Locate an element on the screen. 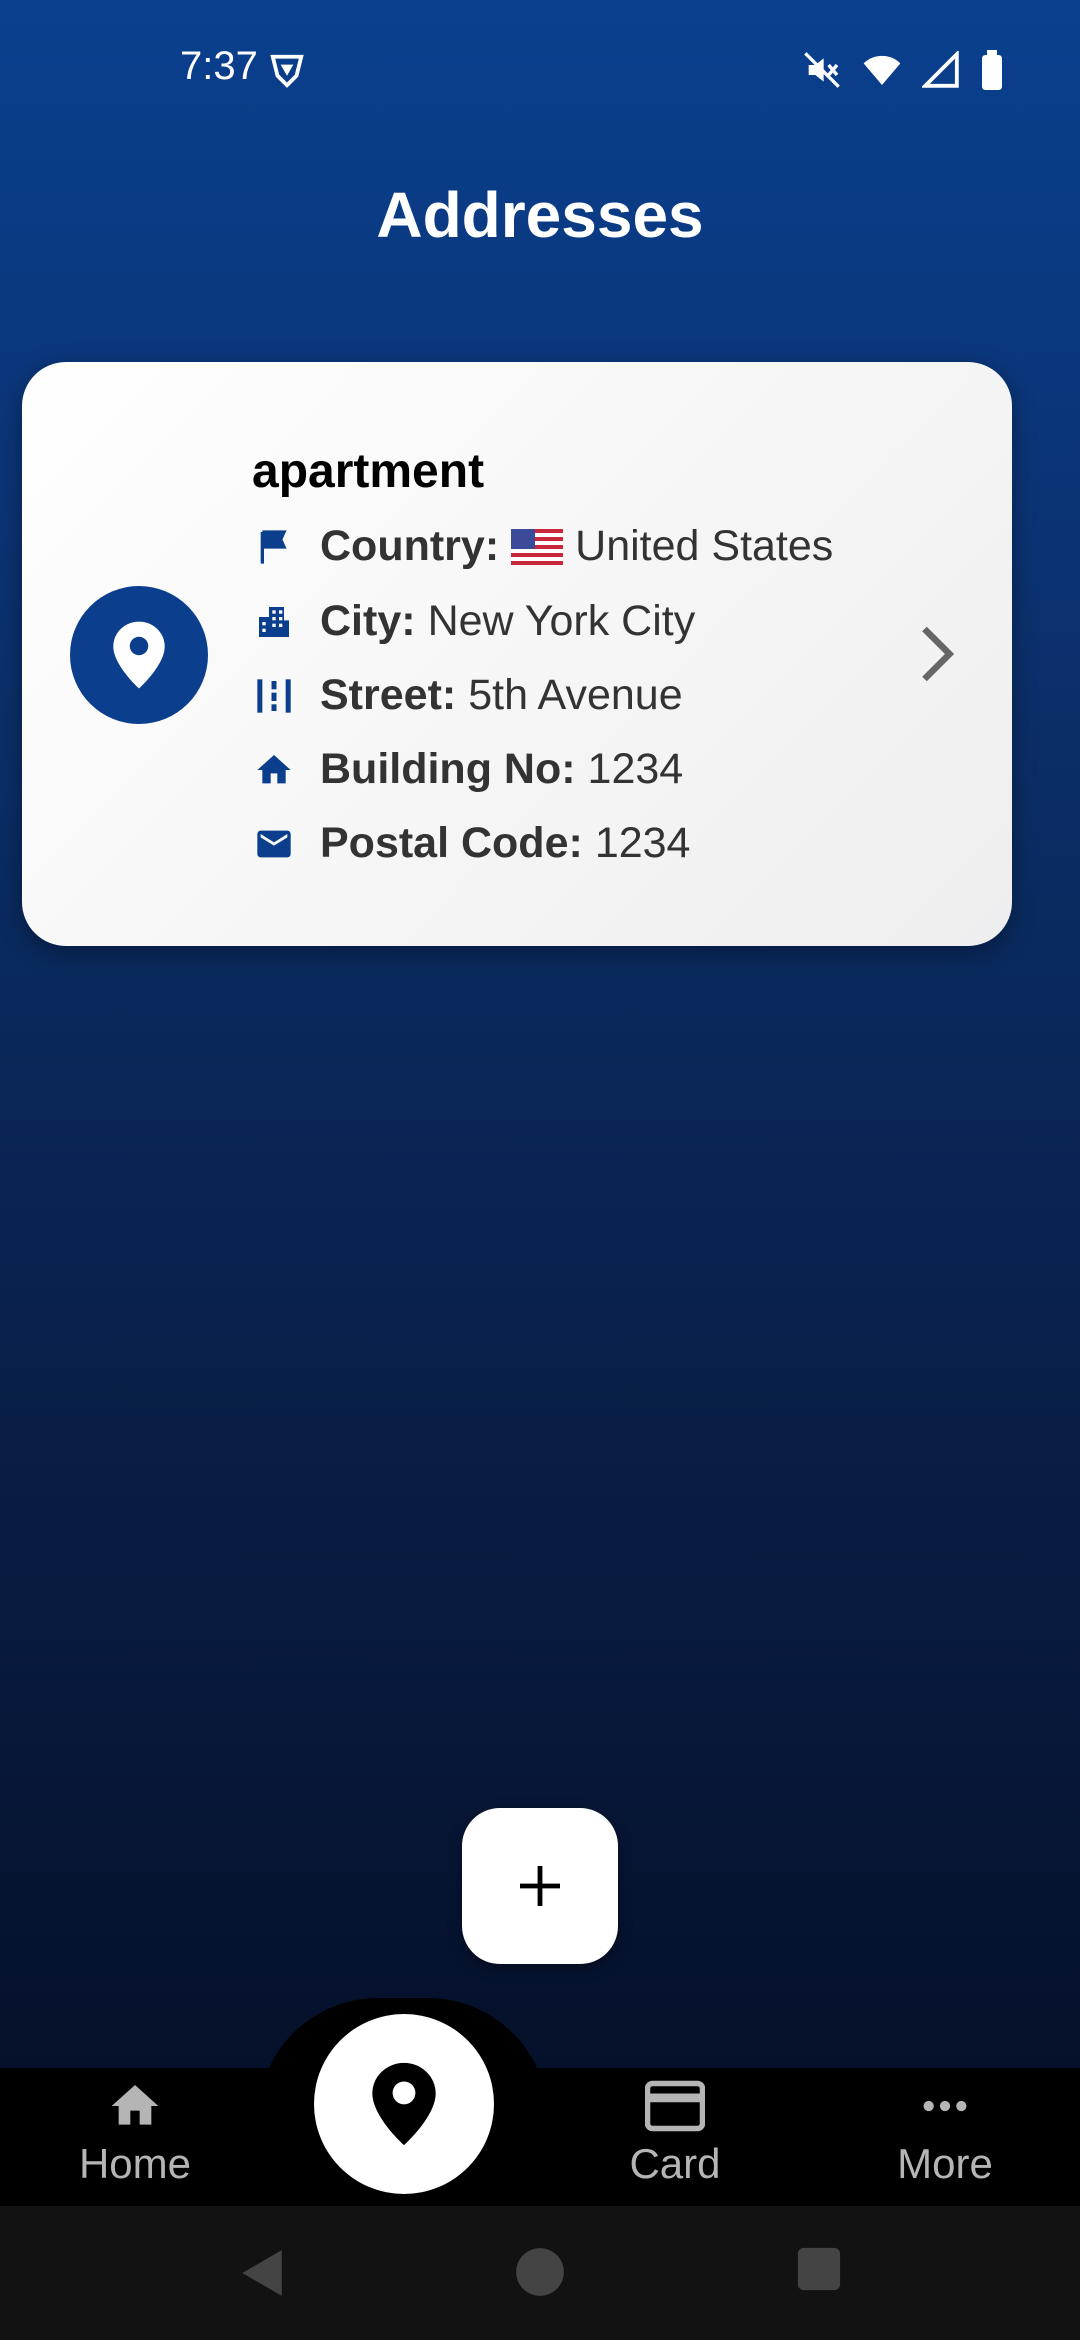 Image resolution: width=1080 pixels, height=2340 pixels. battery-icon is located at coordinates (992, 70).